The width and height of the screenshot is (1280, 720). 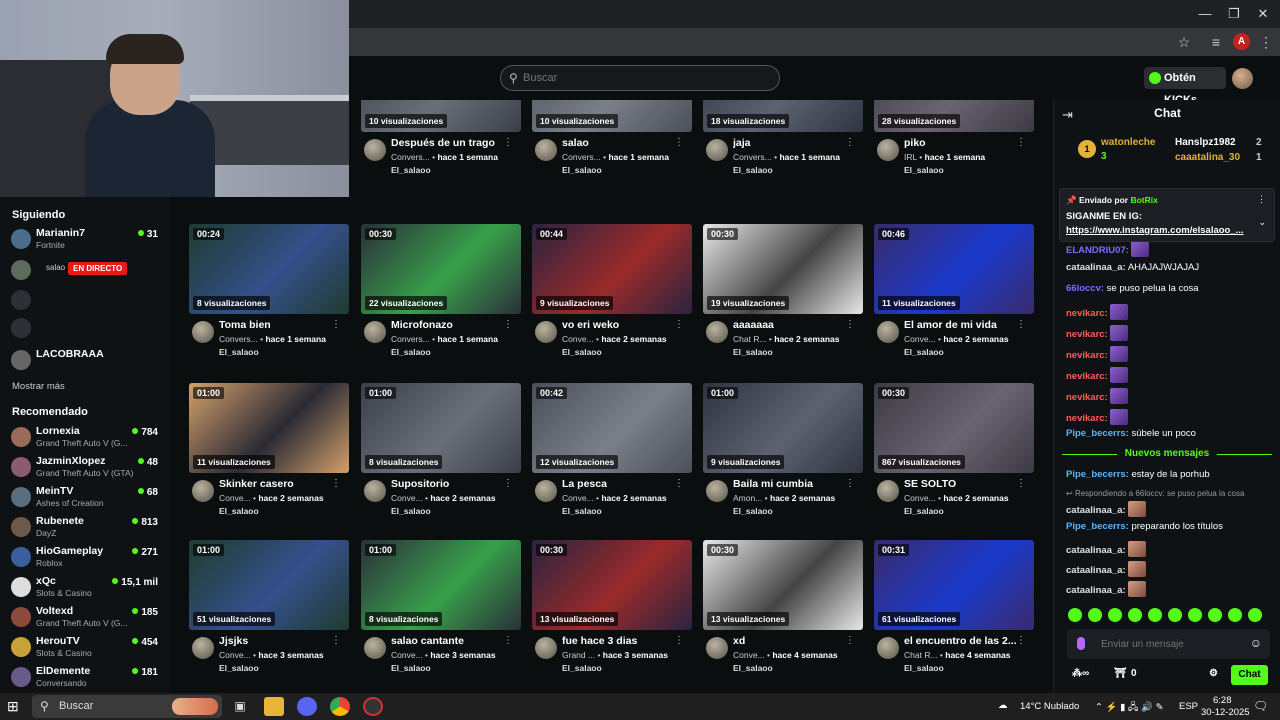 I want to click on restore-icon: ❐, so click(x=1234, y=14).